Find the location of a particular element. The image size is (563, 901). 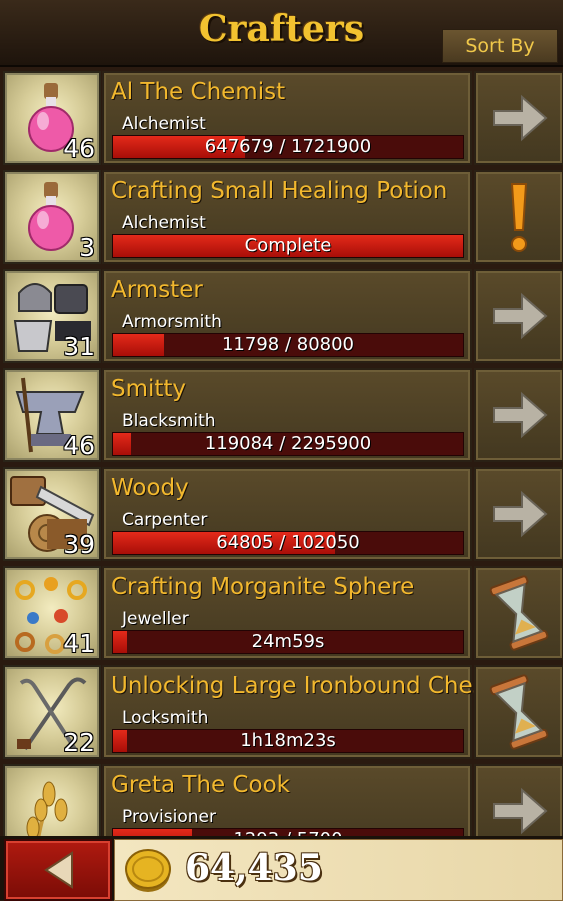

back-arrow-icon is located at coordinates (58, 870).